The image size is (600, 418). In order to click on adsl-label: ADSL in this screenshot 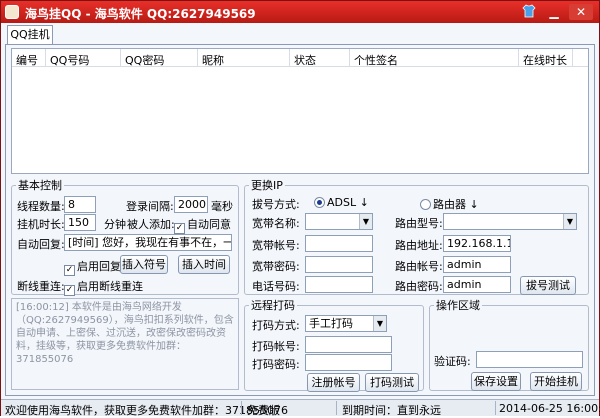, I will do `click(342, 202)`.